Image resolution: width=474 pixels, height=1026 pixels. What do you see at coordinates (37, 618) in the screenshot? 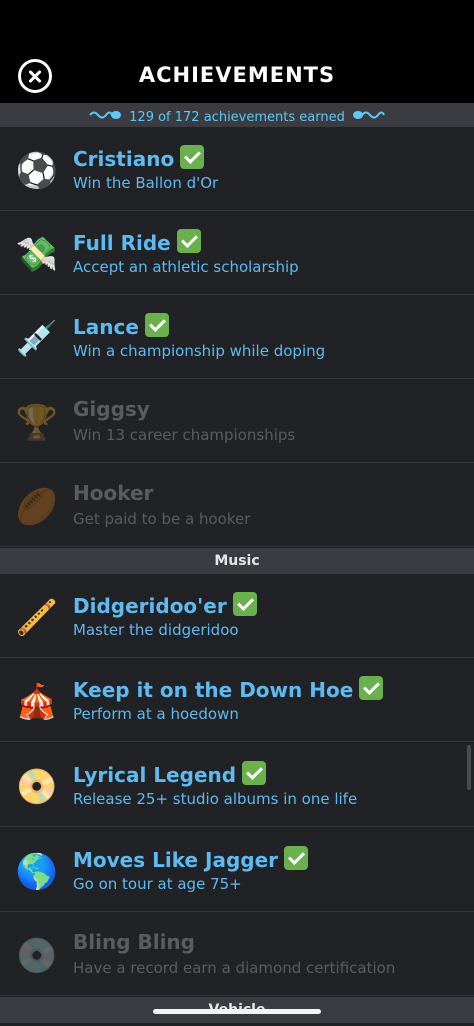
I see `didgeridoo-icon: 🪈` at bounding box center [37, 618].